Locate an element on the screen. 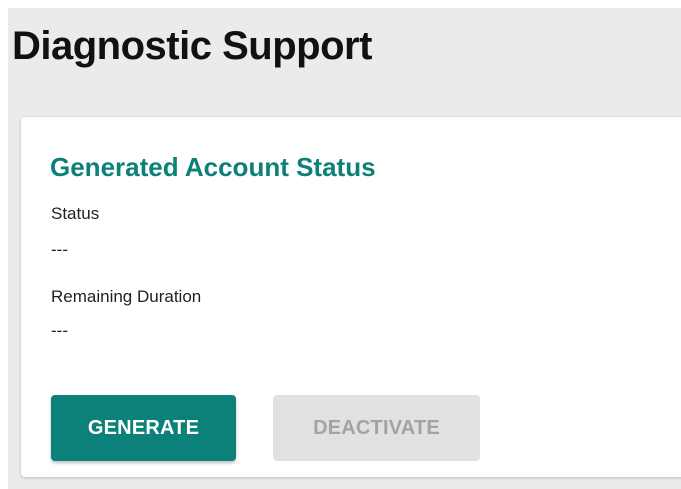 This screenshot has width=681, height=489. remaining-duration-value: --- is located at coordinates (59, 330).